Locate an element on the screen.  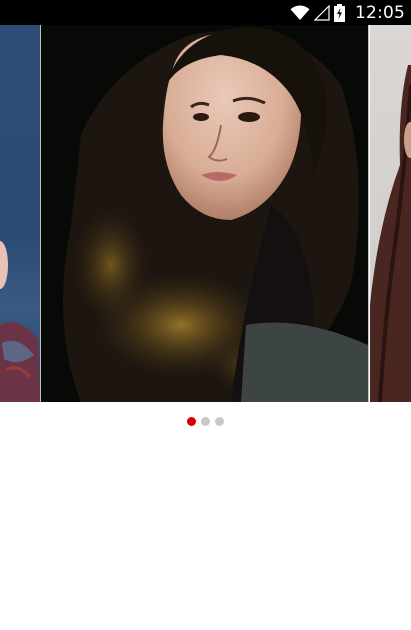
portrait-slide-right is located at coordinates (390, 213).